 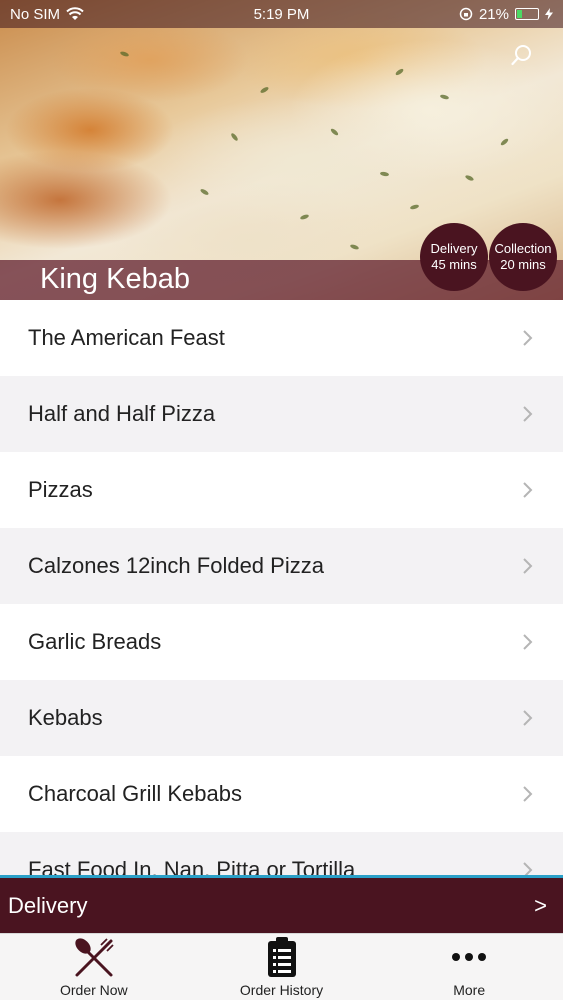 I want to click on restaurant-name: King Kebab, so click(x=115, y=279).